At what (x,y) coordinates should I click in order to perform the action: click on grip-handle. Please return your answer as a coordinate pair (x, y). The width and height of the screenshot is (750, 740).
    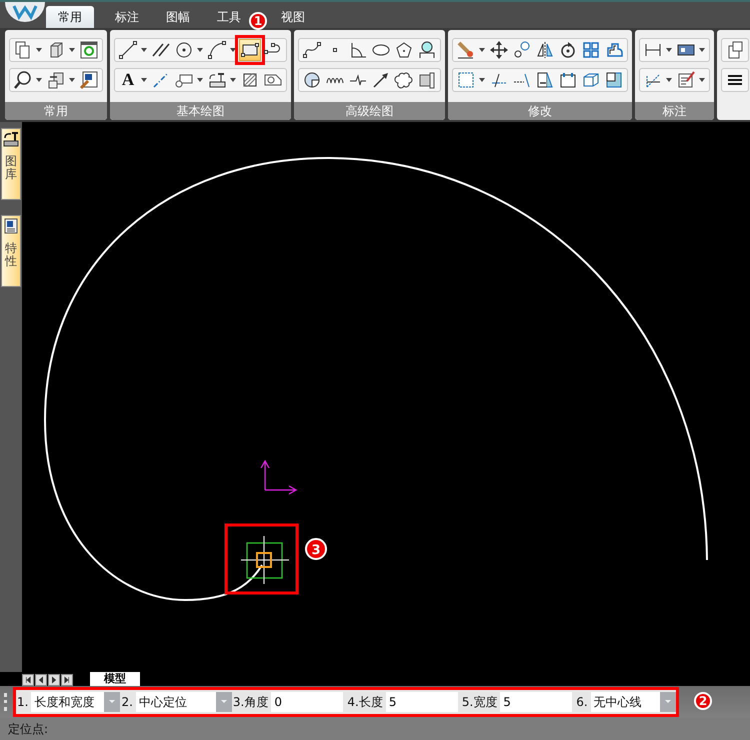
    Looking at the image, I should click on (7, 702).